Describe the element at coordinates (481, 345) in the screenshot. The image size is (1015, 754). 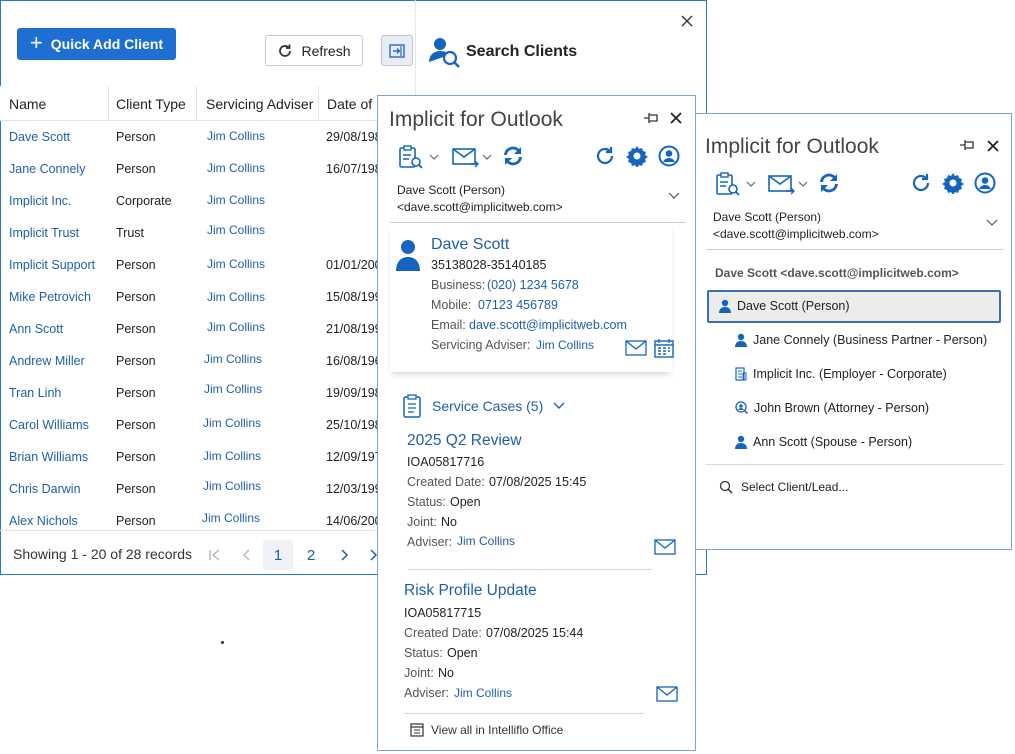
I see `servicing-adviser-label: Servicing Adviser:` at that location.